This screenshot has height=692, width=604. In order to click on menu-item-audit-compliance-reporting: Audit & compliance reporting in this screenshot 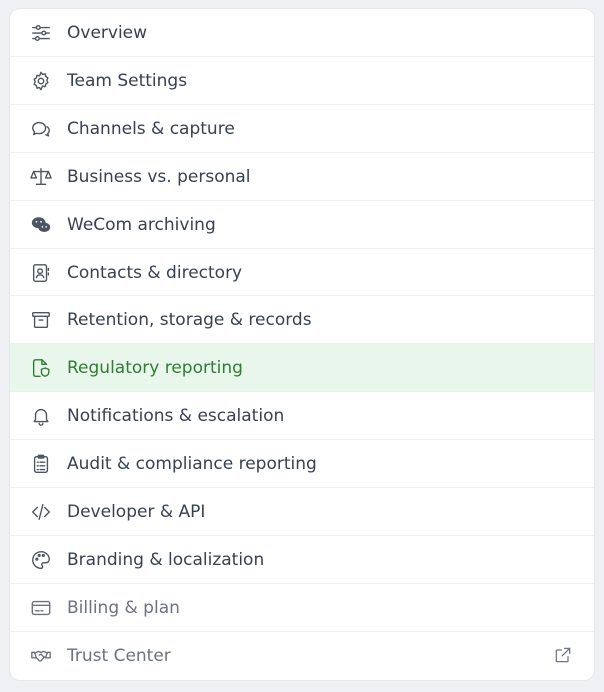, I will do `click(302, 464)`.